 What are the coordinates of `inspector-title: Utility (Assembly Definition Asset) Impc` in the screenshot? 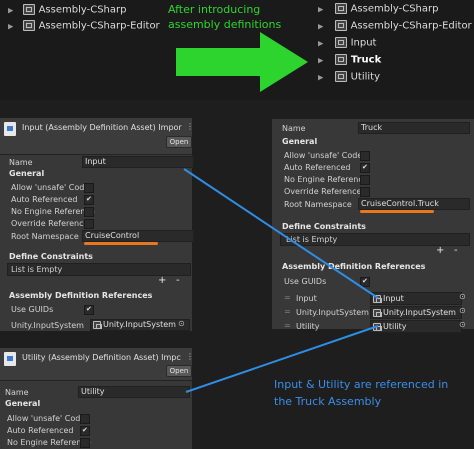 It's located at (101, 357).